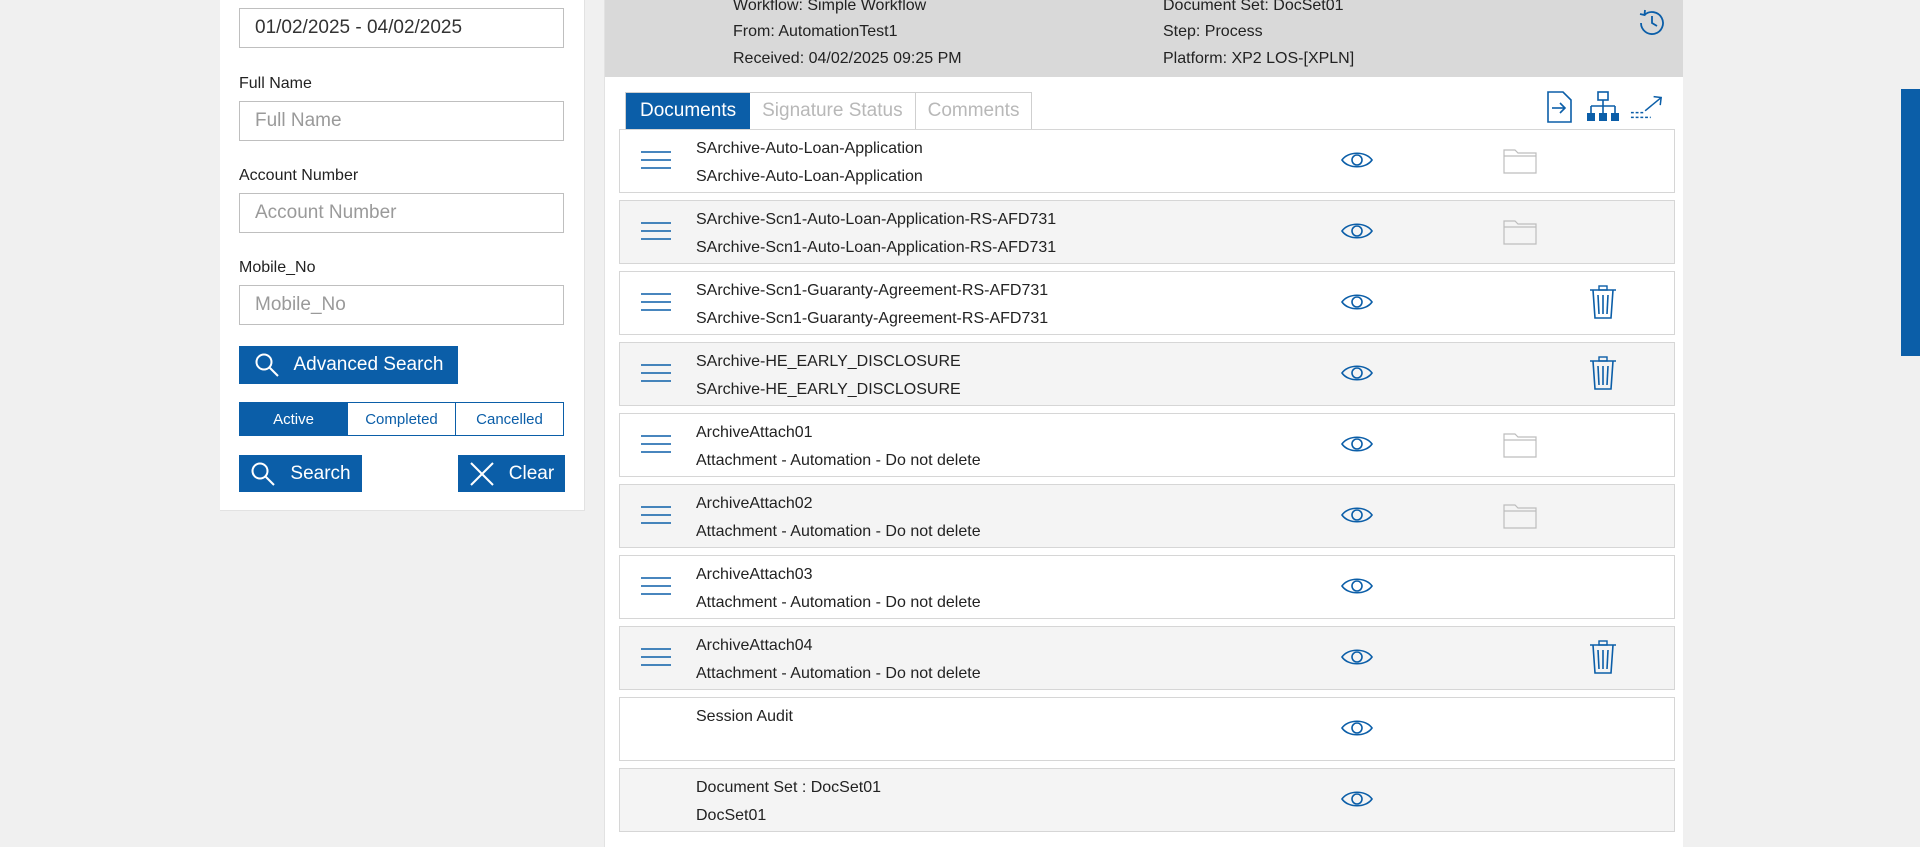  Describe the element at coordinates (275, 83) in the screenshot. I see `full-name-label: Full Name` at that location.